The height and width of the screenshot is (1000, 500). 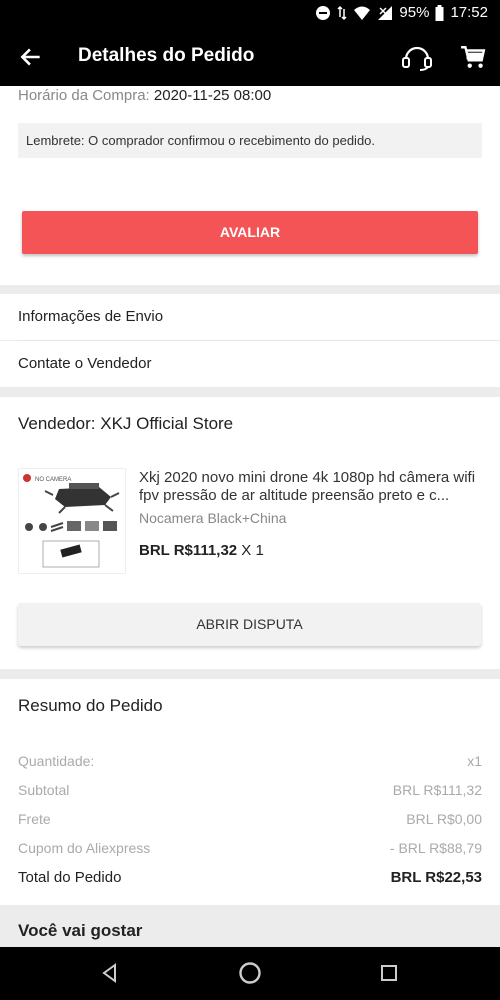 What do you see at coordinates (469, 12) in the screenshot?
I see `clock: 17:52` at bounding box center [469, 12].